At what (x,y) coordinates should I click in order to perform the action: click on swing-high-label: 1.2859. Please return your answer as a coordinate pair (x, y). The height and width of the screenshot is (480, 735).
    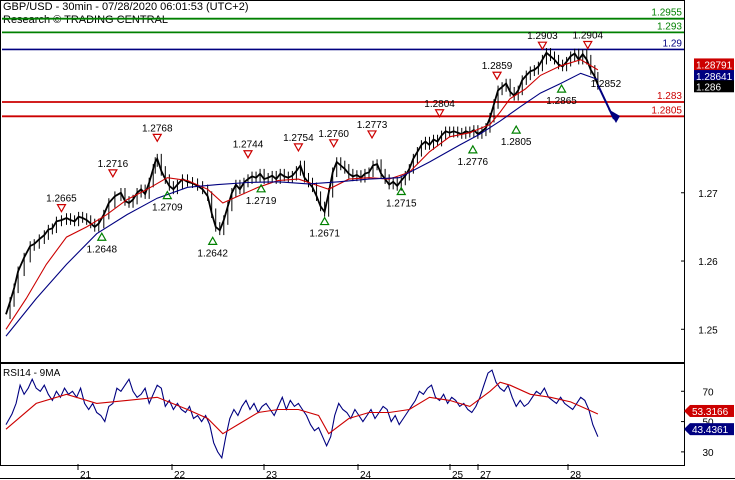
    Looking at the image, I should click on (497, 66).